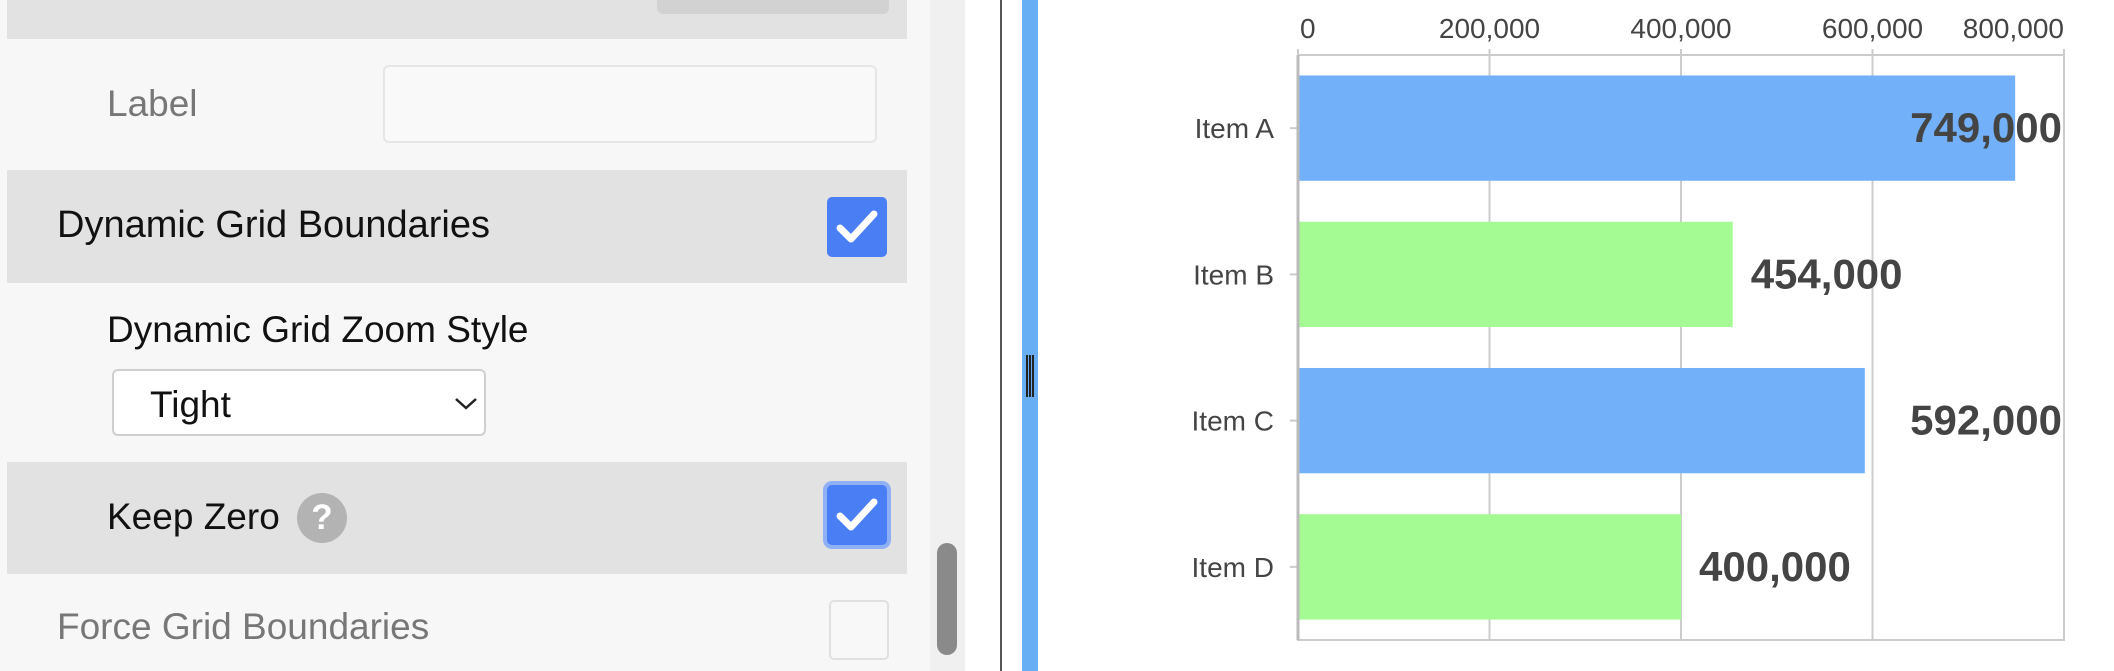 This screenshot has height=671, width=2114. What do you see at coordinates (1001, 335) in the screenshot?
I see `divider-line` at bounding box center [1001, 335].